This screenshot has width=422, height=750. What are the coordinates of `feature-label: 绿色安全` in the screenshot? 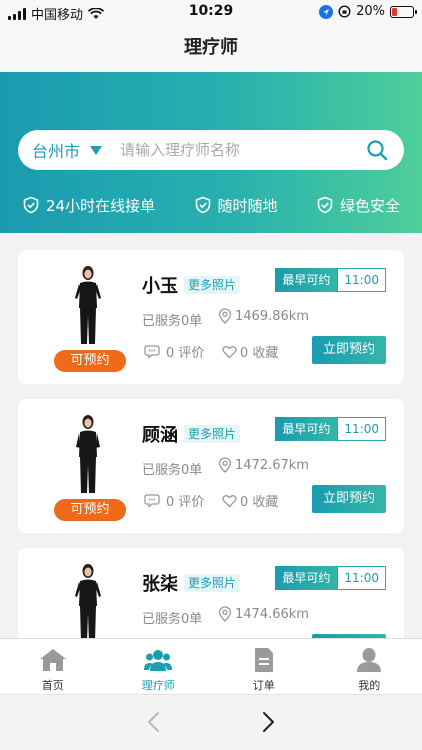 It's located at (369, 205).